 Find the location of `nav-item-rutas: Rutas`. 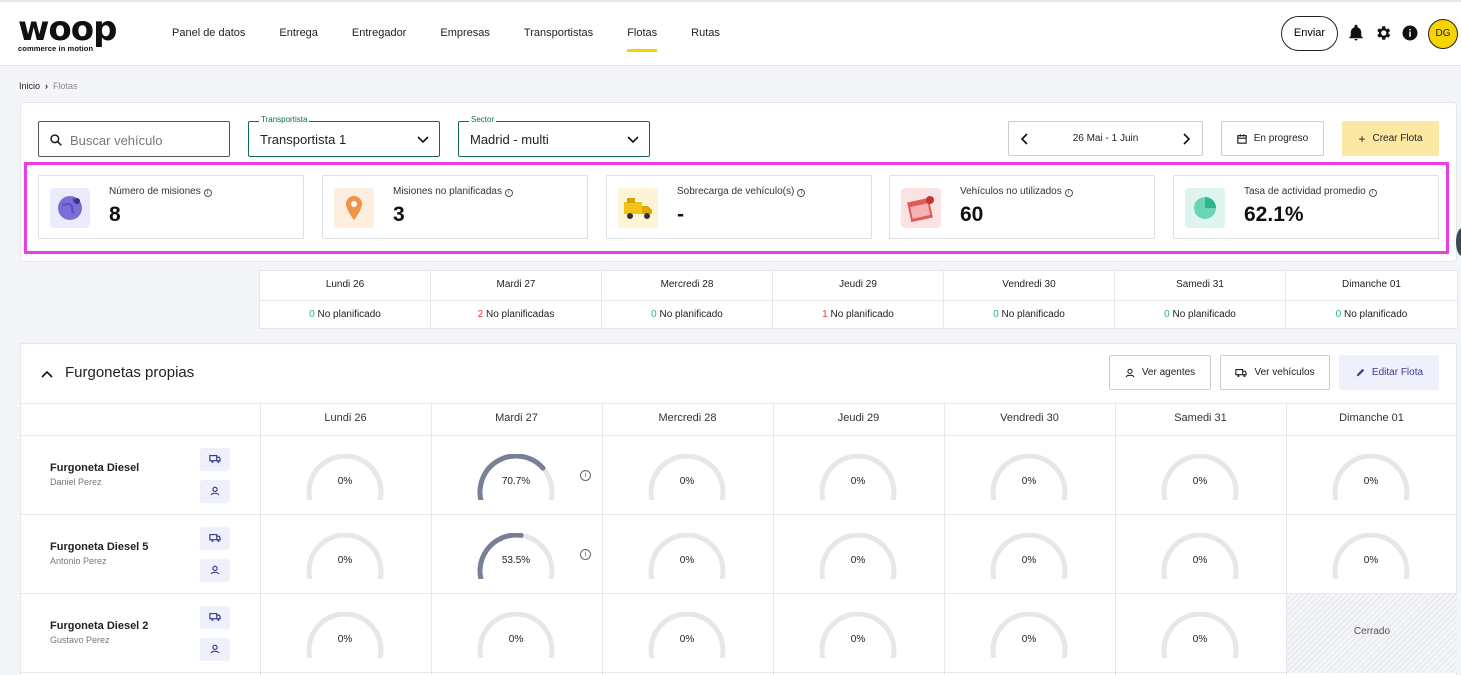

nav-item-rutas: Rutas is located at coordinates (705, 33).